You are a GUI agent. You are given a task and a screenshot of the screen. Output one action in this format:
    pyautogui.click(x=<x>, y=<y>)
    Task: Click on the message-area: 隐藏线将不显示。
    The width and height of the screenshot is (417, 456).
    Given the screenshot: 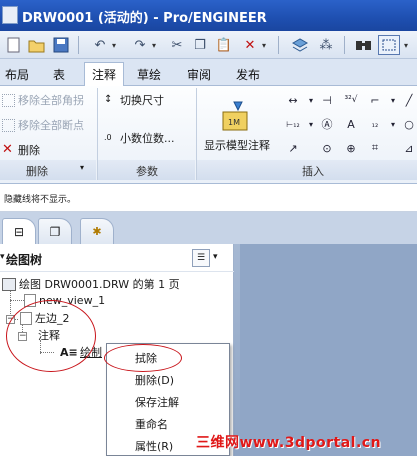 What is the action you would take?
    pyautogui.click(x=208, y=198)
    